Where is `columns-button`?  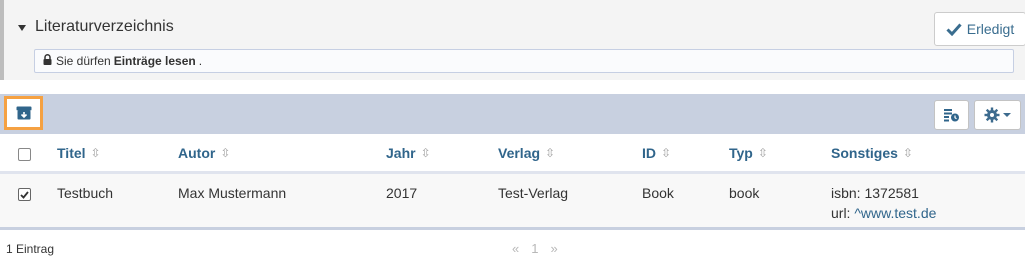
columns-button is located at coordinates (951, 115).